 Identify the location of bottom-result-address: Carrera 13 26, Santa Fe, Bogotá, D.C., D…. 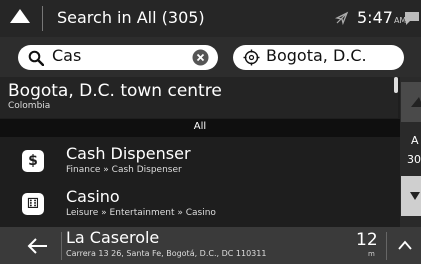
(166, 253).